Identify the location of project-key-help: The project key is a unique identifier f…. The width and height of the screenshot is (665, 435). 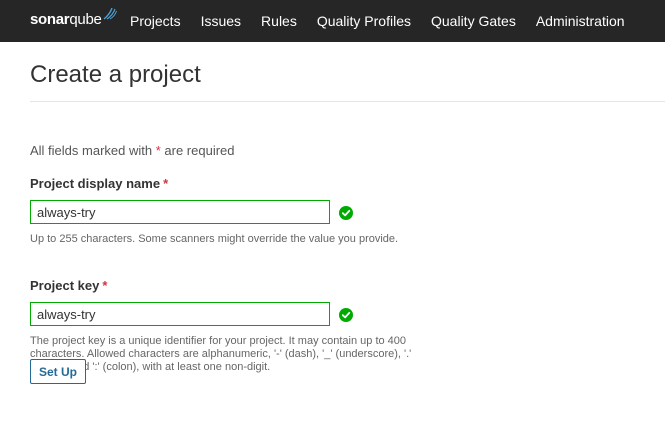
(221, 354).